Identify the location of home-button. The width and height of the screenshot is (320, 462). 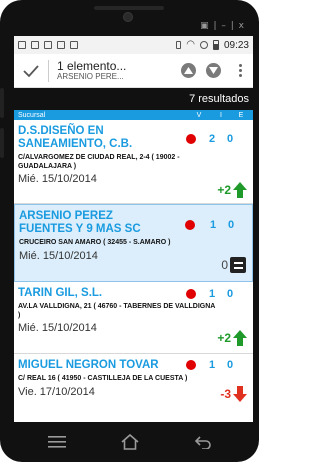
(130, 442).